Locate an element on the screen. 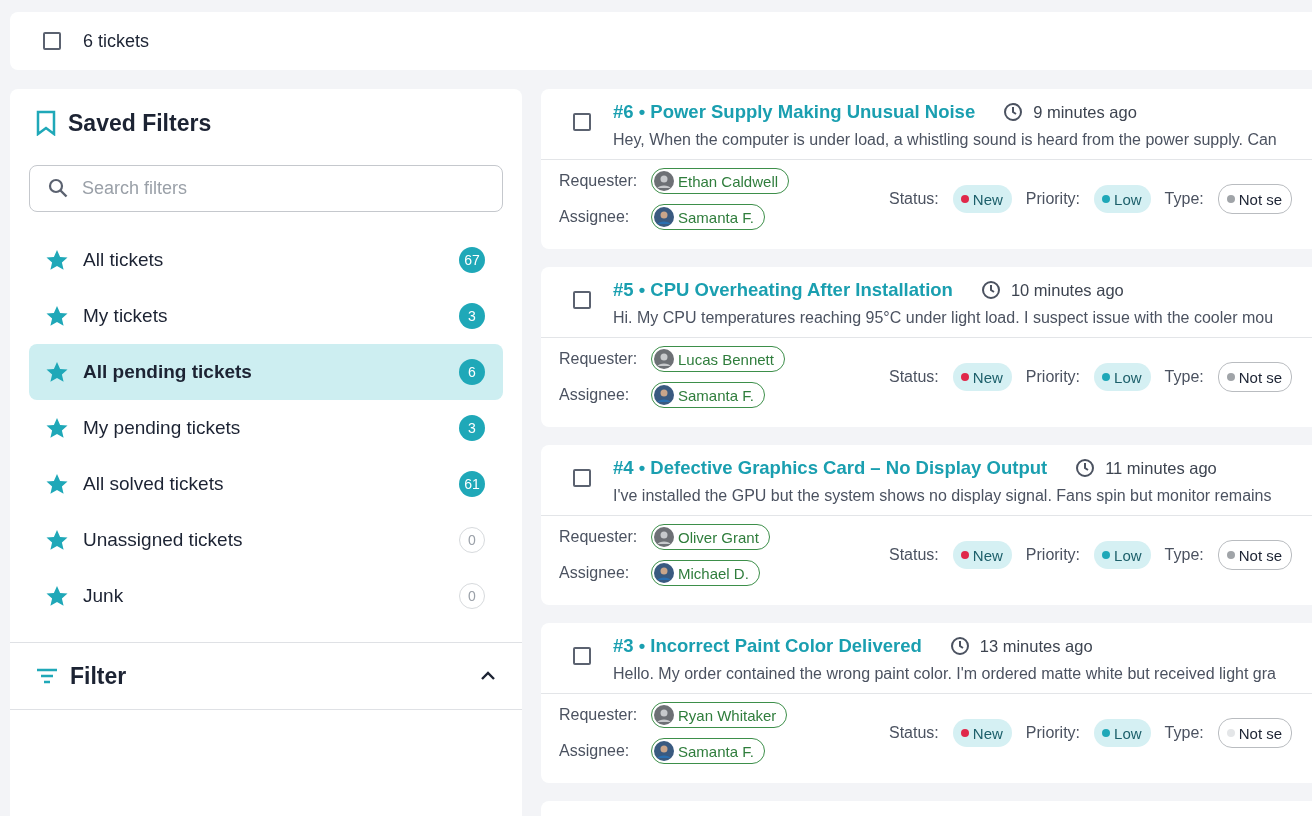 The width and height of the screenshot is (1312, 816). ticket-time: 11 minutes ago is located at coordinates (1161, 468).